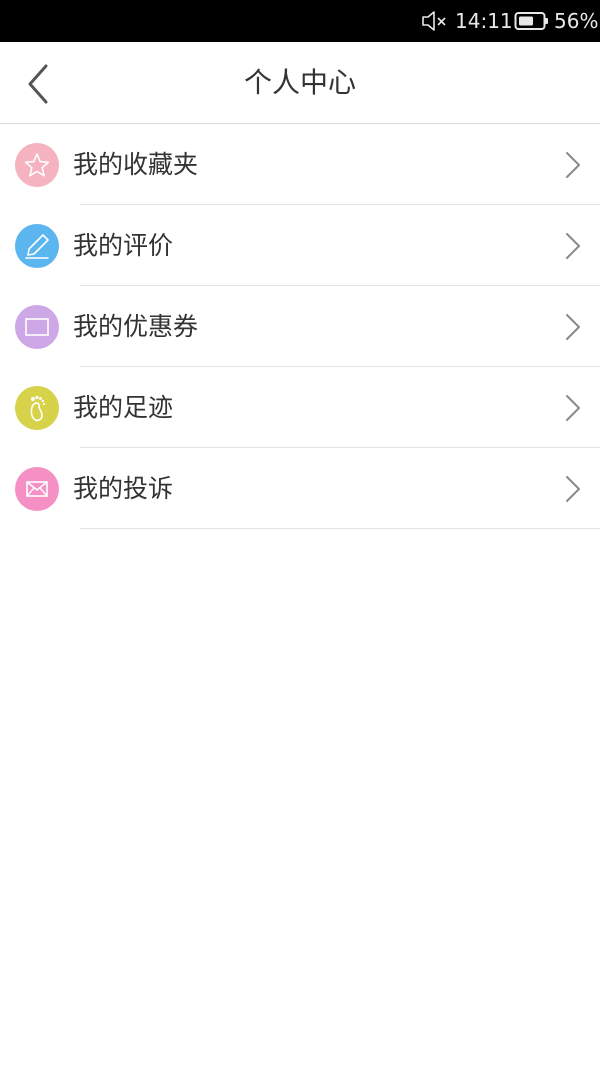 Image resolution: width=600 pixels, height=1067 pixels. Describe the element at coordinates (37, 489) in the screenshot. I see `envelope-icon` at that location.